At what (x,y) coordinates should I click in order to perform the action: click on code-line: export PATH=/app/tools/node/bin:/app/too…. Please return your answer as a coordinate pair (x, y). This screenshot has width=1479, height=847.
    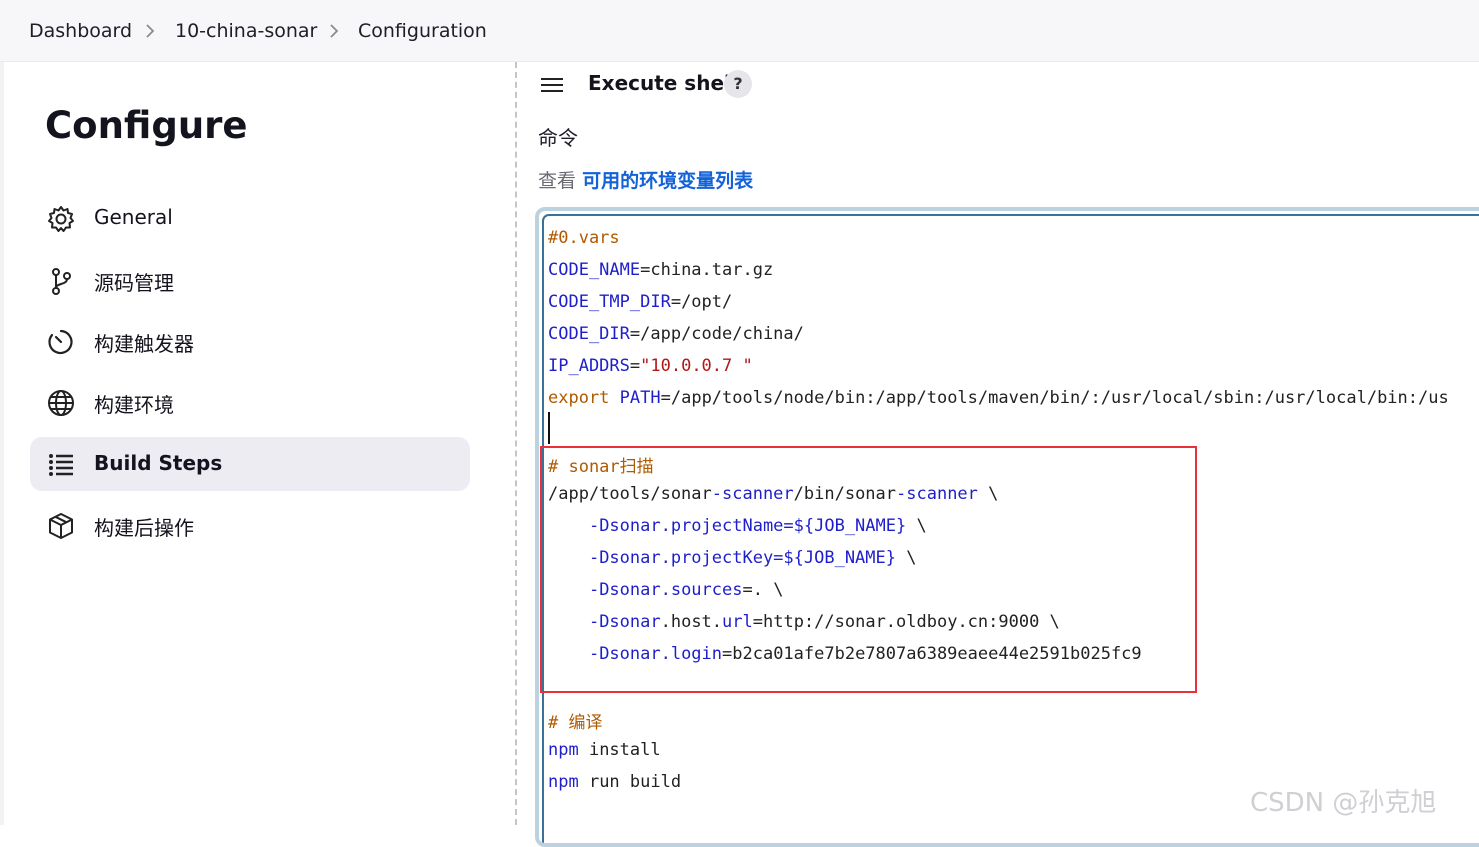
    Looking at the image, I should click on (1011, 398).